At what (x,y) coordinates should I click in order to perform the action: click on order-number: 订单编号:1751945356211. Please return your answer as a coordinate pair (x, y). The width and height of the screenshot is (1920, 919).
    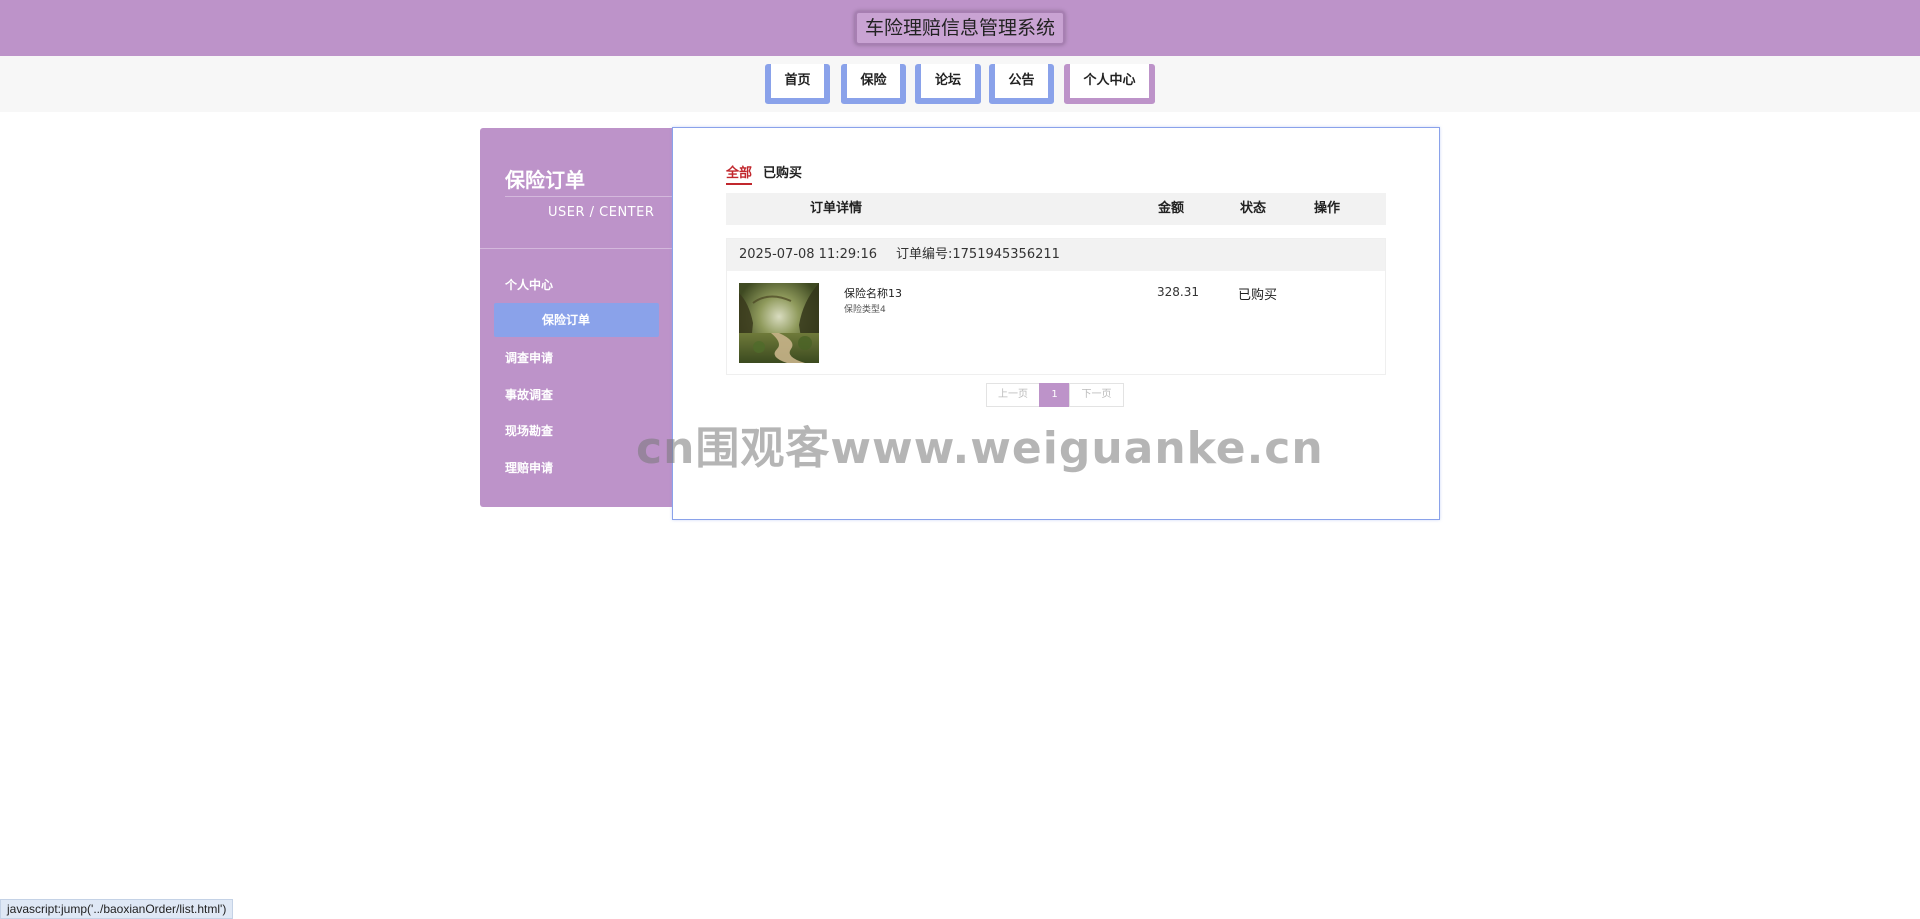
    Looking at the image, I should click on (978, 254).